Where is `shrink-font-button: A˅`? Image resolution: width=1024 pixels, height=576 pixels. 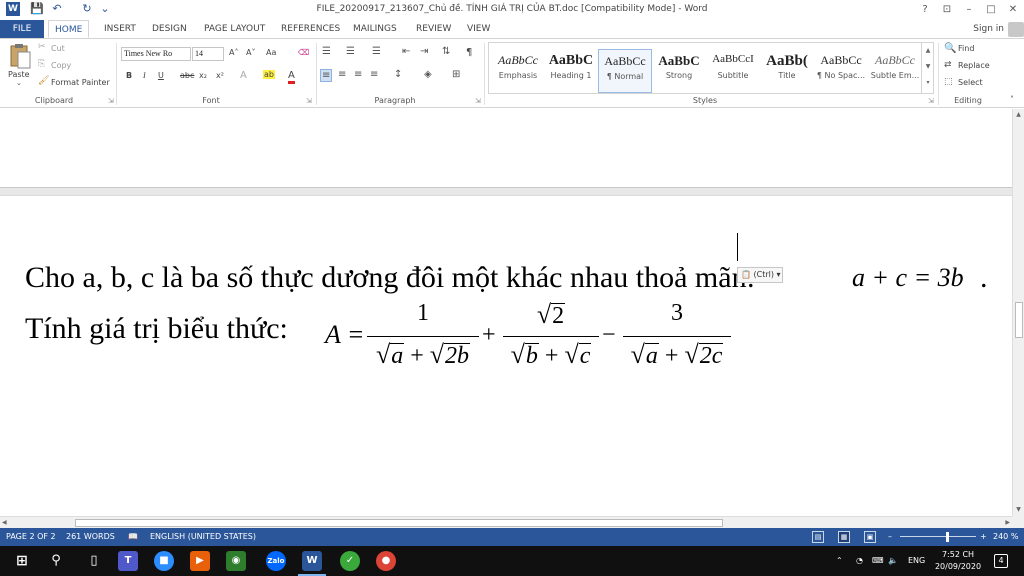
shrink-font-button: A˅ is located at coordinates (250, 52).